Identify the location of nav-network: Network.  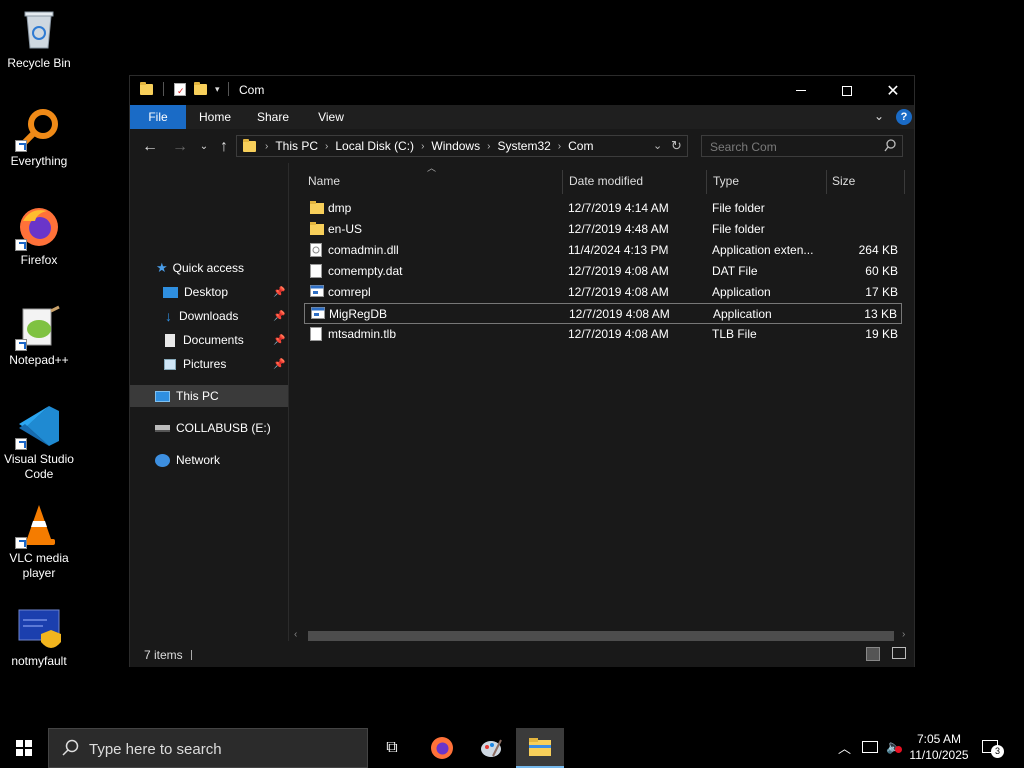
(209, 460).